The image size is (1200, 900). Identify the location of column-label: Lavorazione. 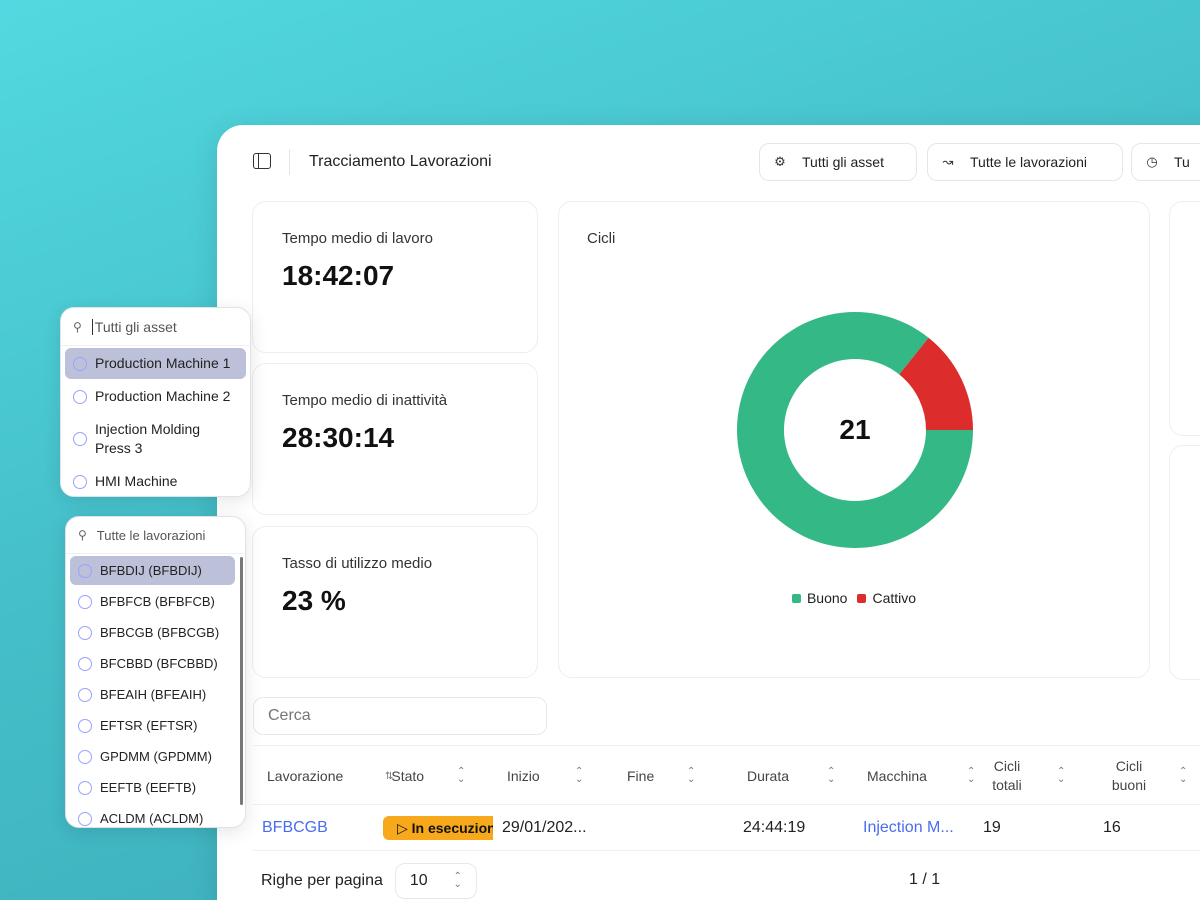
(305, 776).